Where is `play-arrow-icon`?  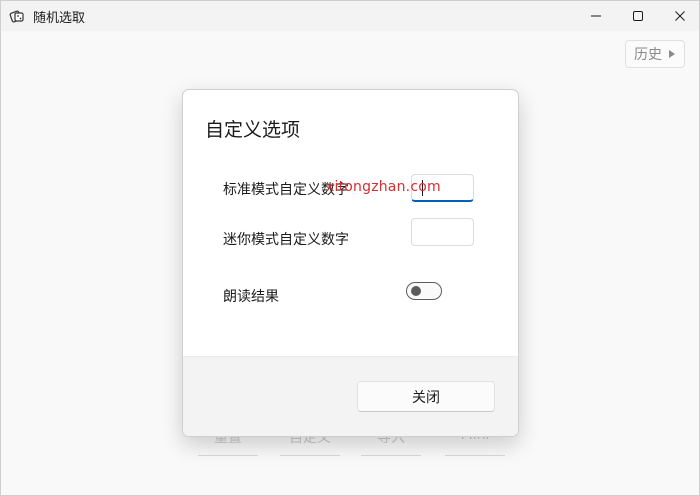
play-arrow-icon is located at coordinates (672, 54).